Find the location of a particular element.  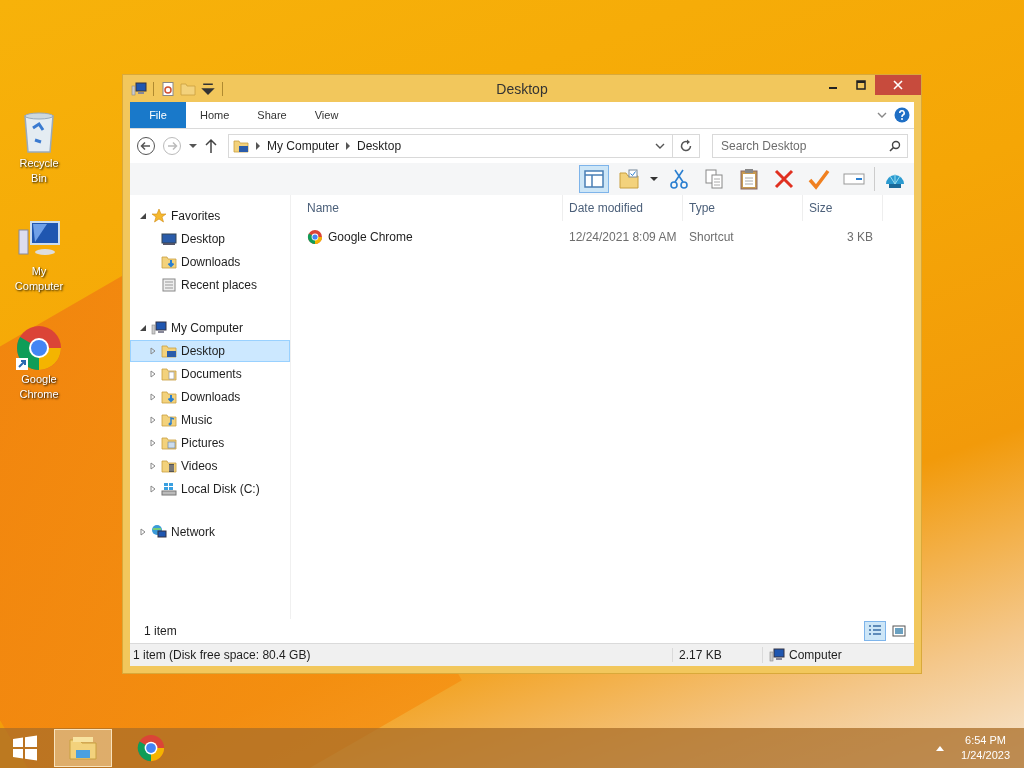

taskbar-app-button is located at coordinates (83, 748).